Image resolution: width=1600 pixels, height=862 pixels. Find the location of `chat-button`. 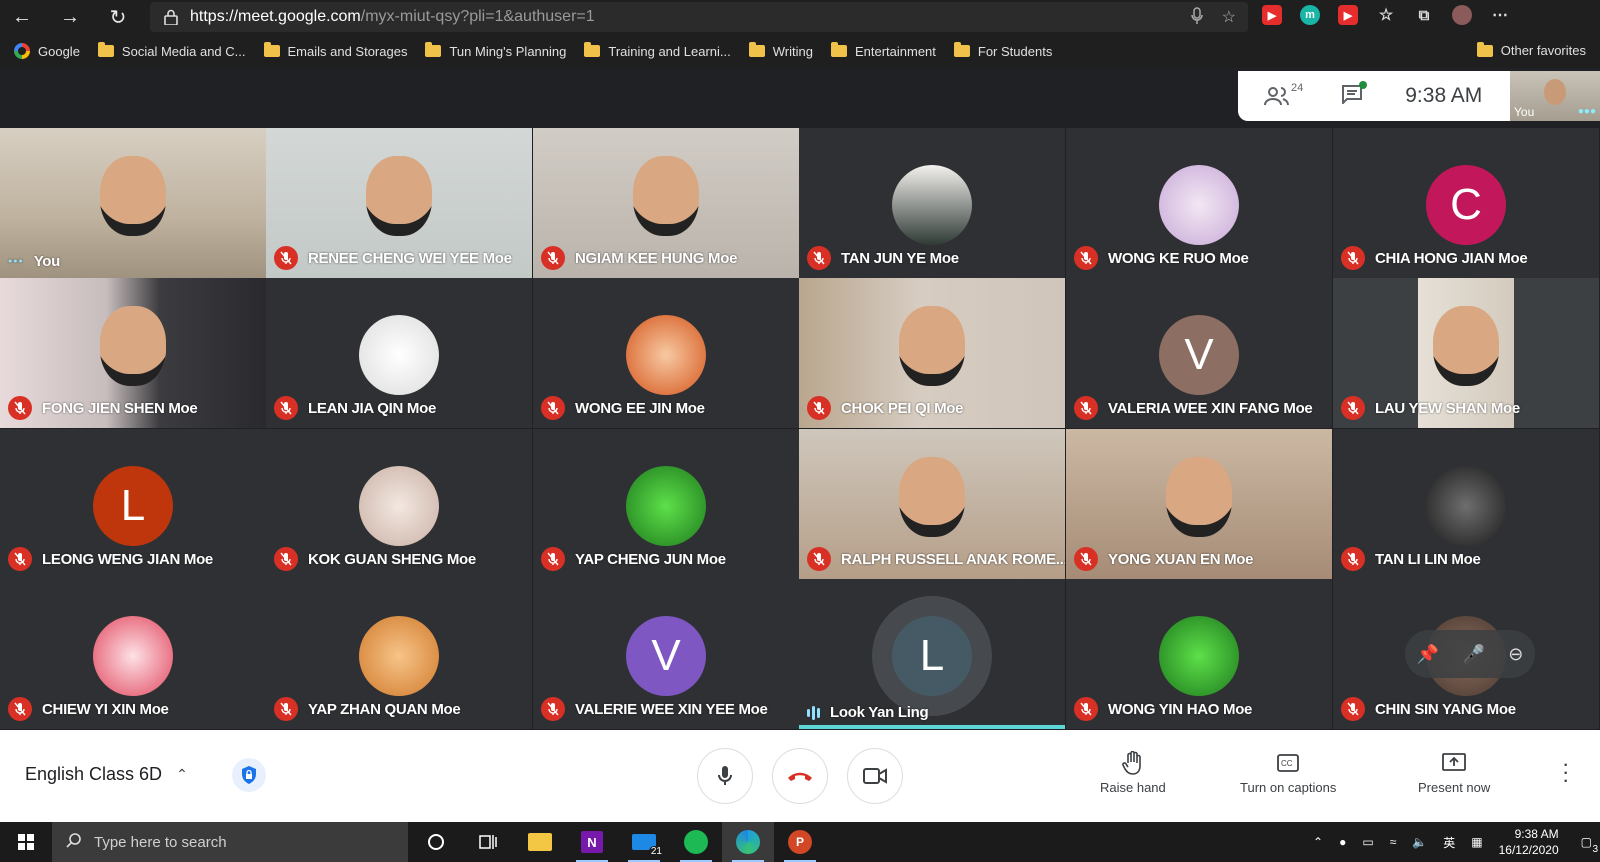

chat-button is located at coordinates (1354, 94).